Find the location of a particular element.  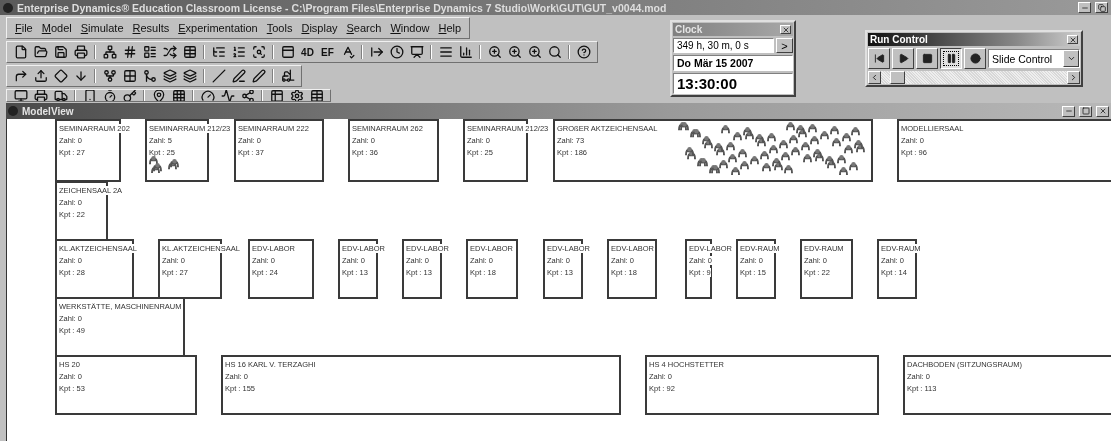

arrow-down-icon is located at coordinates (80, 76).